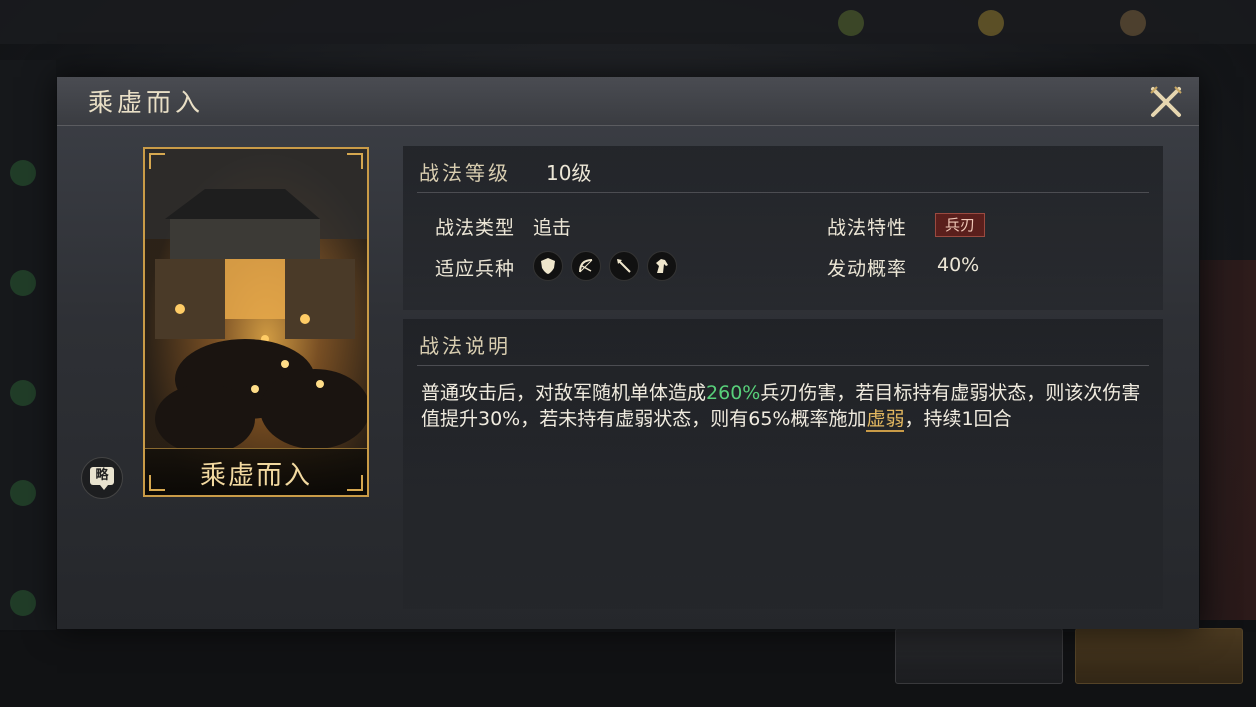 The image size is (1256, 707). What do you see at coordinates (548, 266) in the screenshot?
I see `shield-icon` at bounding box center [548, 266].